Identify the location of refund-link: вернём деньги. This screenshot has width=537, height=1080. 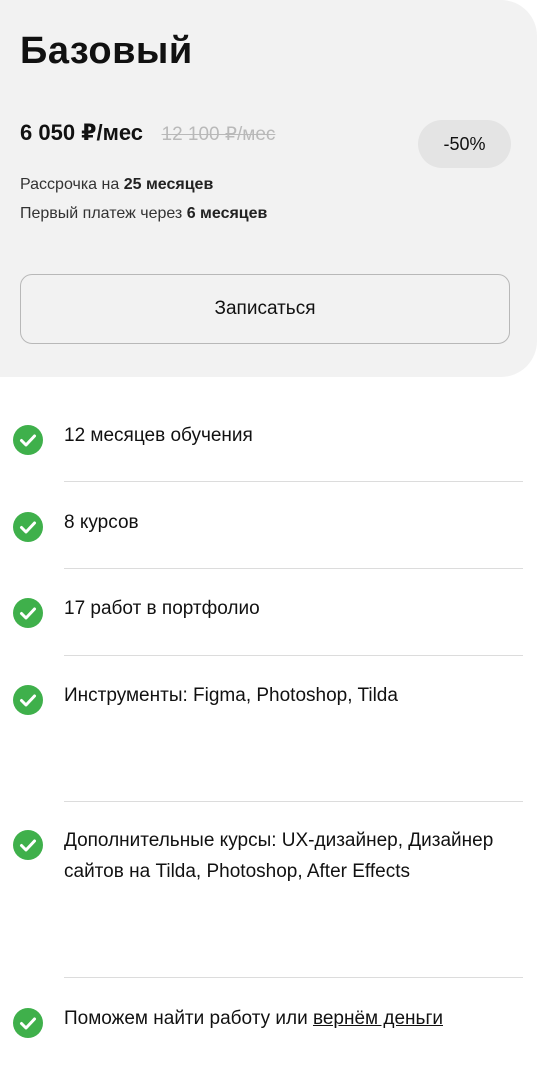
(378, 1018).